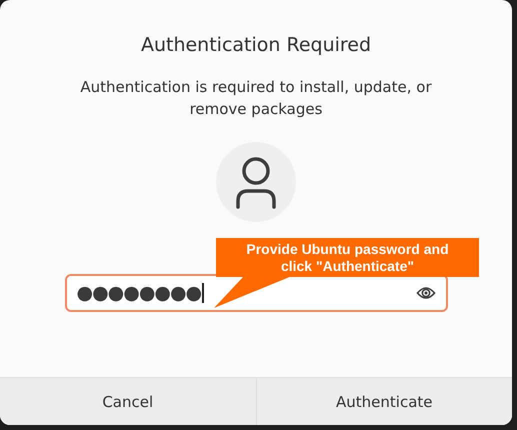 This screenshot has height=430, width=517. Describe the element at coordinates (384, 401) in the screenshot. I see `authenticate-button: Authenticate` at that location.